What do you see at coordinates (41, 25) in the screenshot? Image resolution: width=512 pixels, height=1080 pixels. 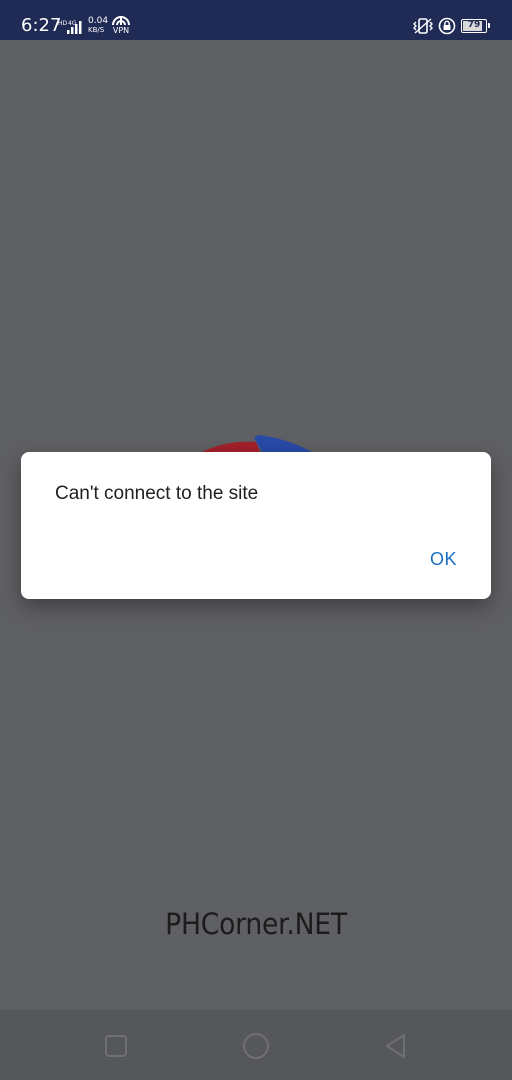 I see `status-time: 6:27` at bounding box center [41, 25].